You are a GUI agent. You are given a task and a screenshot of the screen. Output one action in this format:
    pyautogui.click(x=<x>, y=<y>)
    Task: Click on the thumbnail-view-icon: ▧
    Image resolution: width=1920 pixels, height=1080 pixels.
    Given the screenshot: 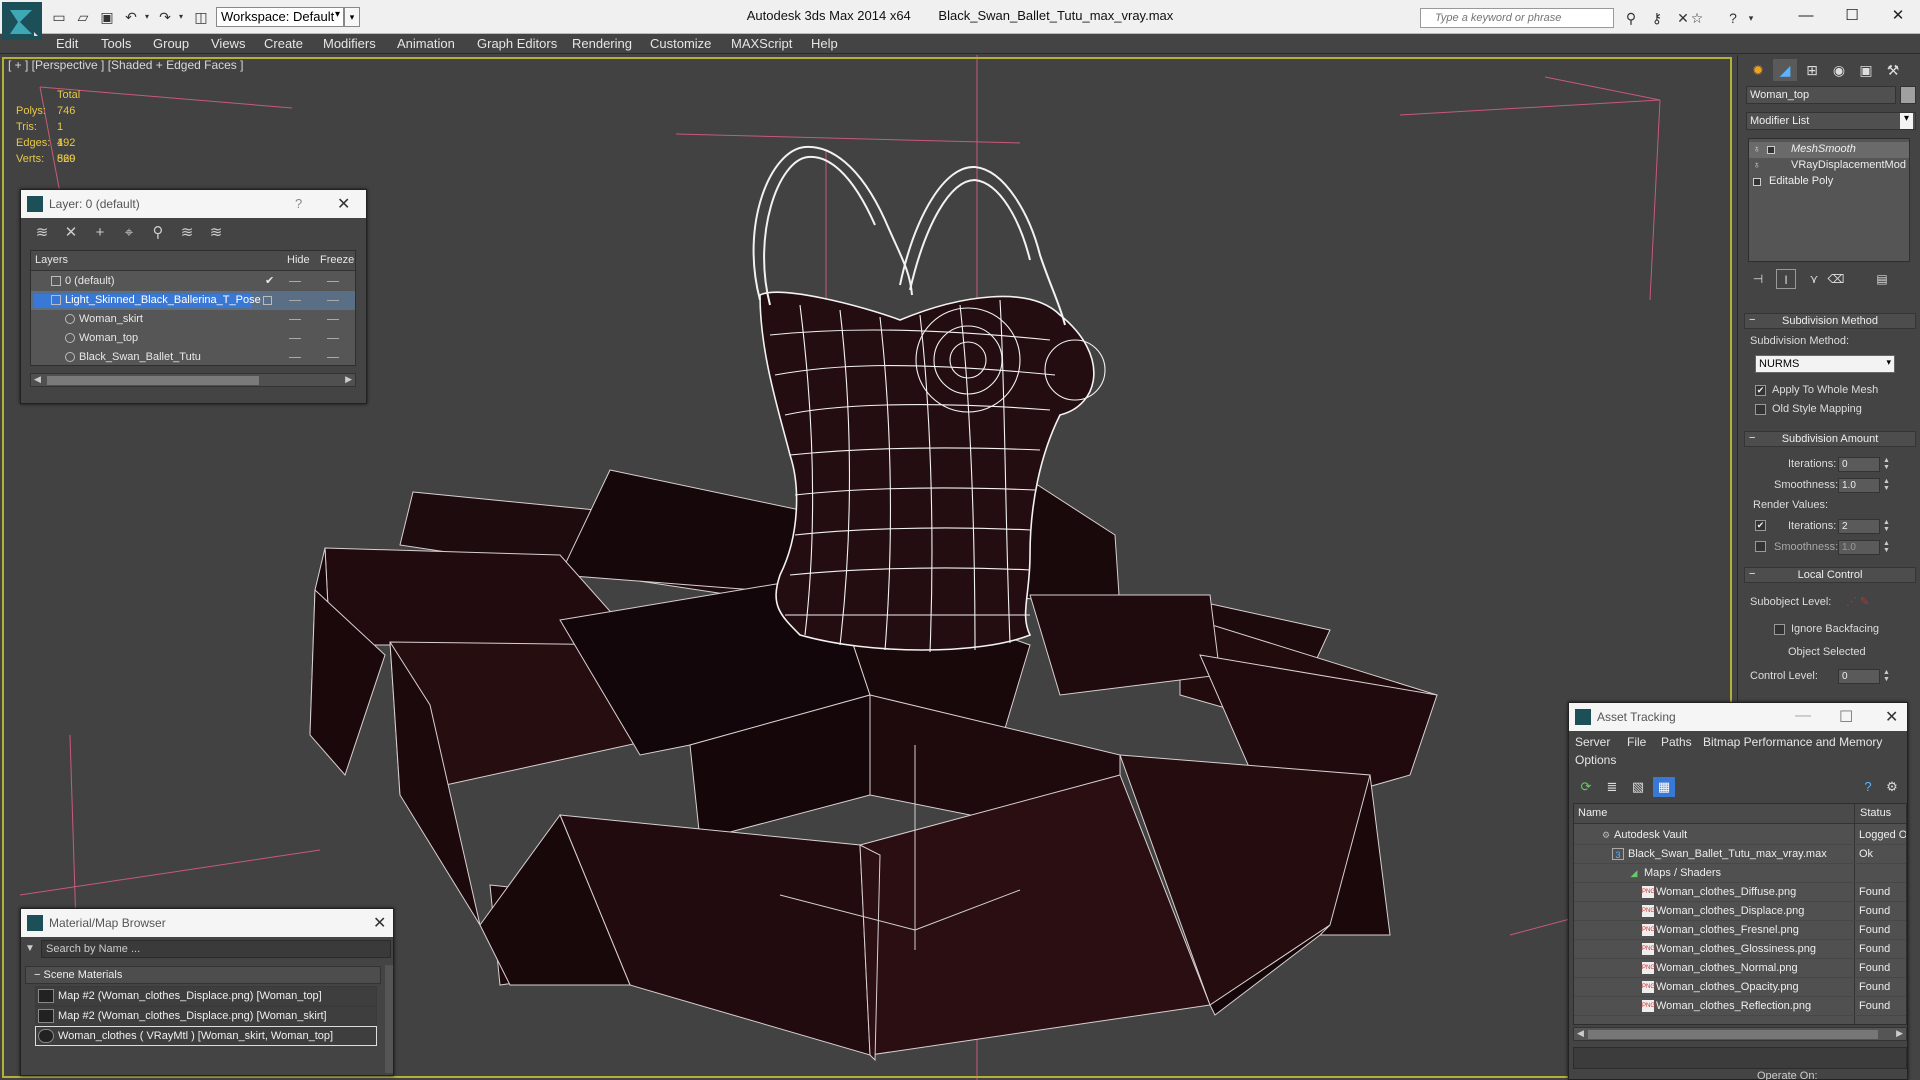 What is the action you would take?
    pyautogui.click(x=1638, y=787)
    